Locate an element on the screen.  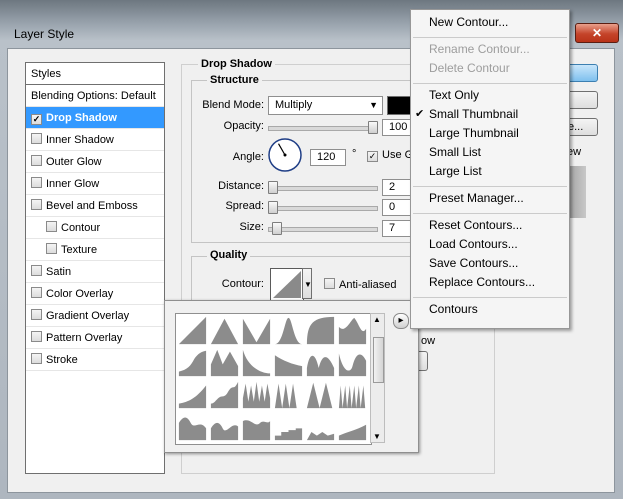
style-item-contour: Contour is located at coordinates (95, 228).